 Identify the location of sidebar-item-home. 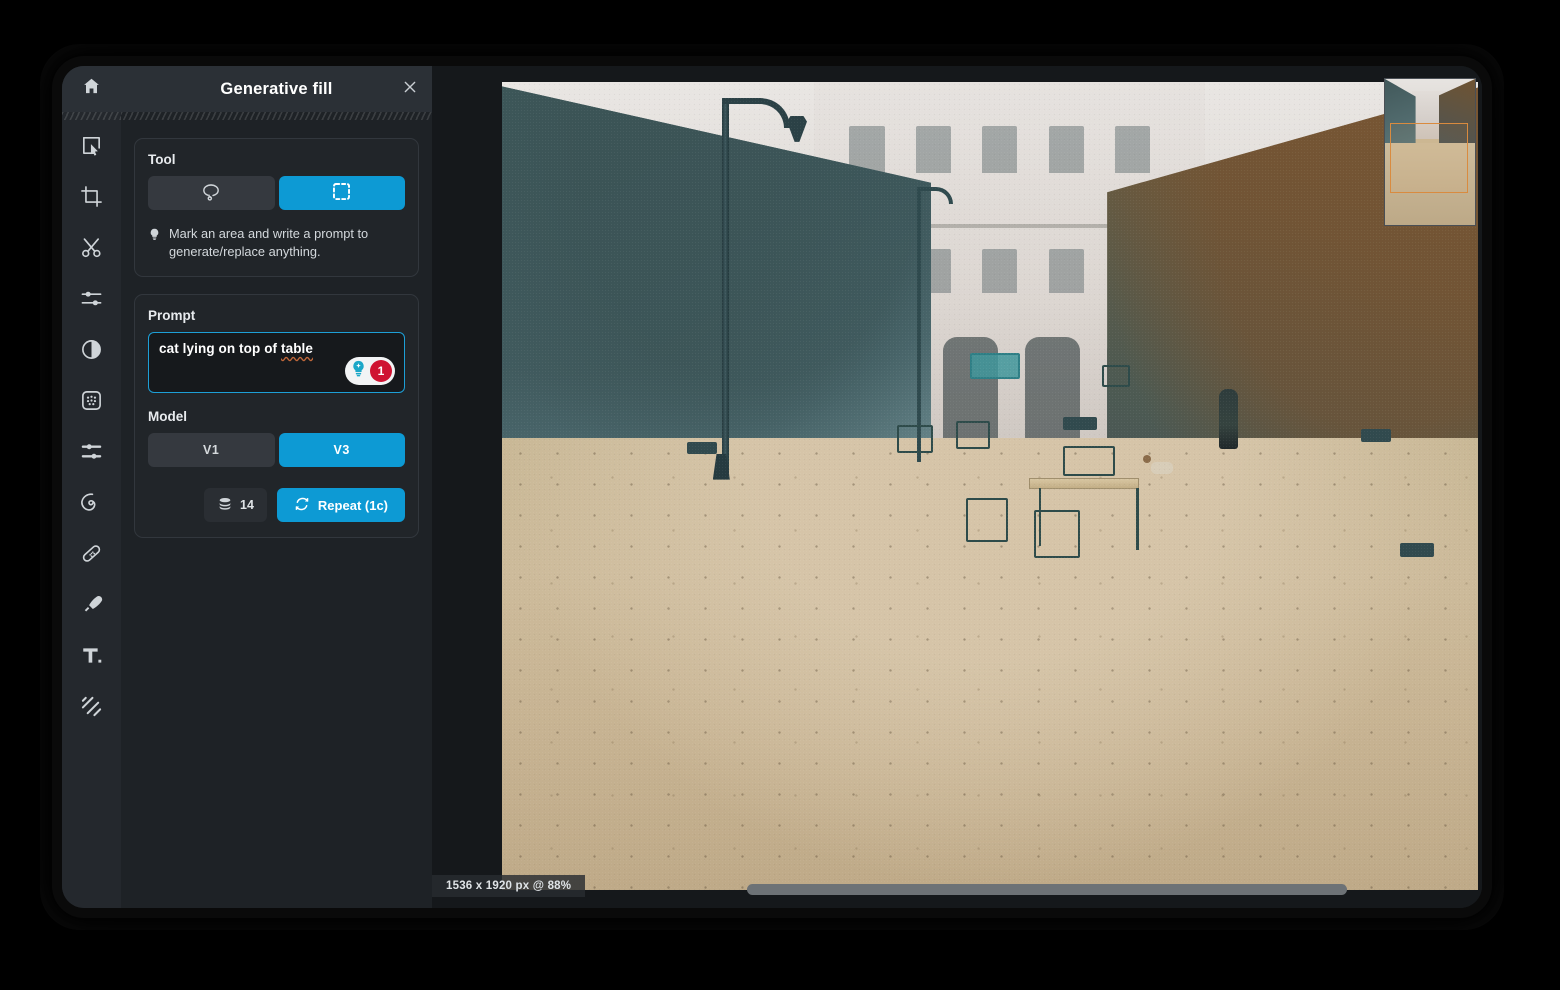
(91, 89).